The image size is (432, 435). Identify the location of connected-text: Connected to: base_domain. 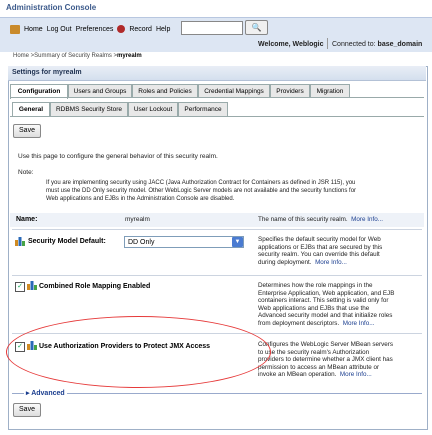
(377, 44).